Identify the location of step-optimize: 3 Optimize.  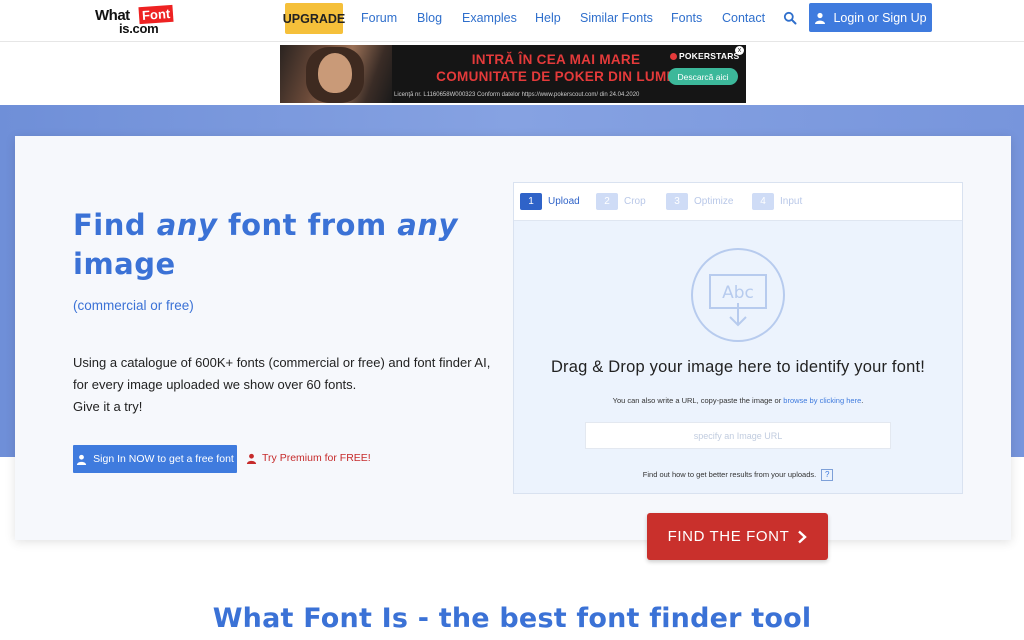
(699, 201).